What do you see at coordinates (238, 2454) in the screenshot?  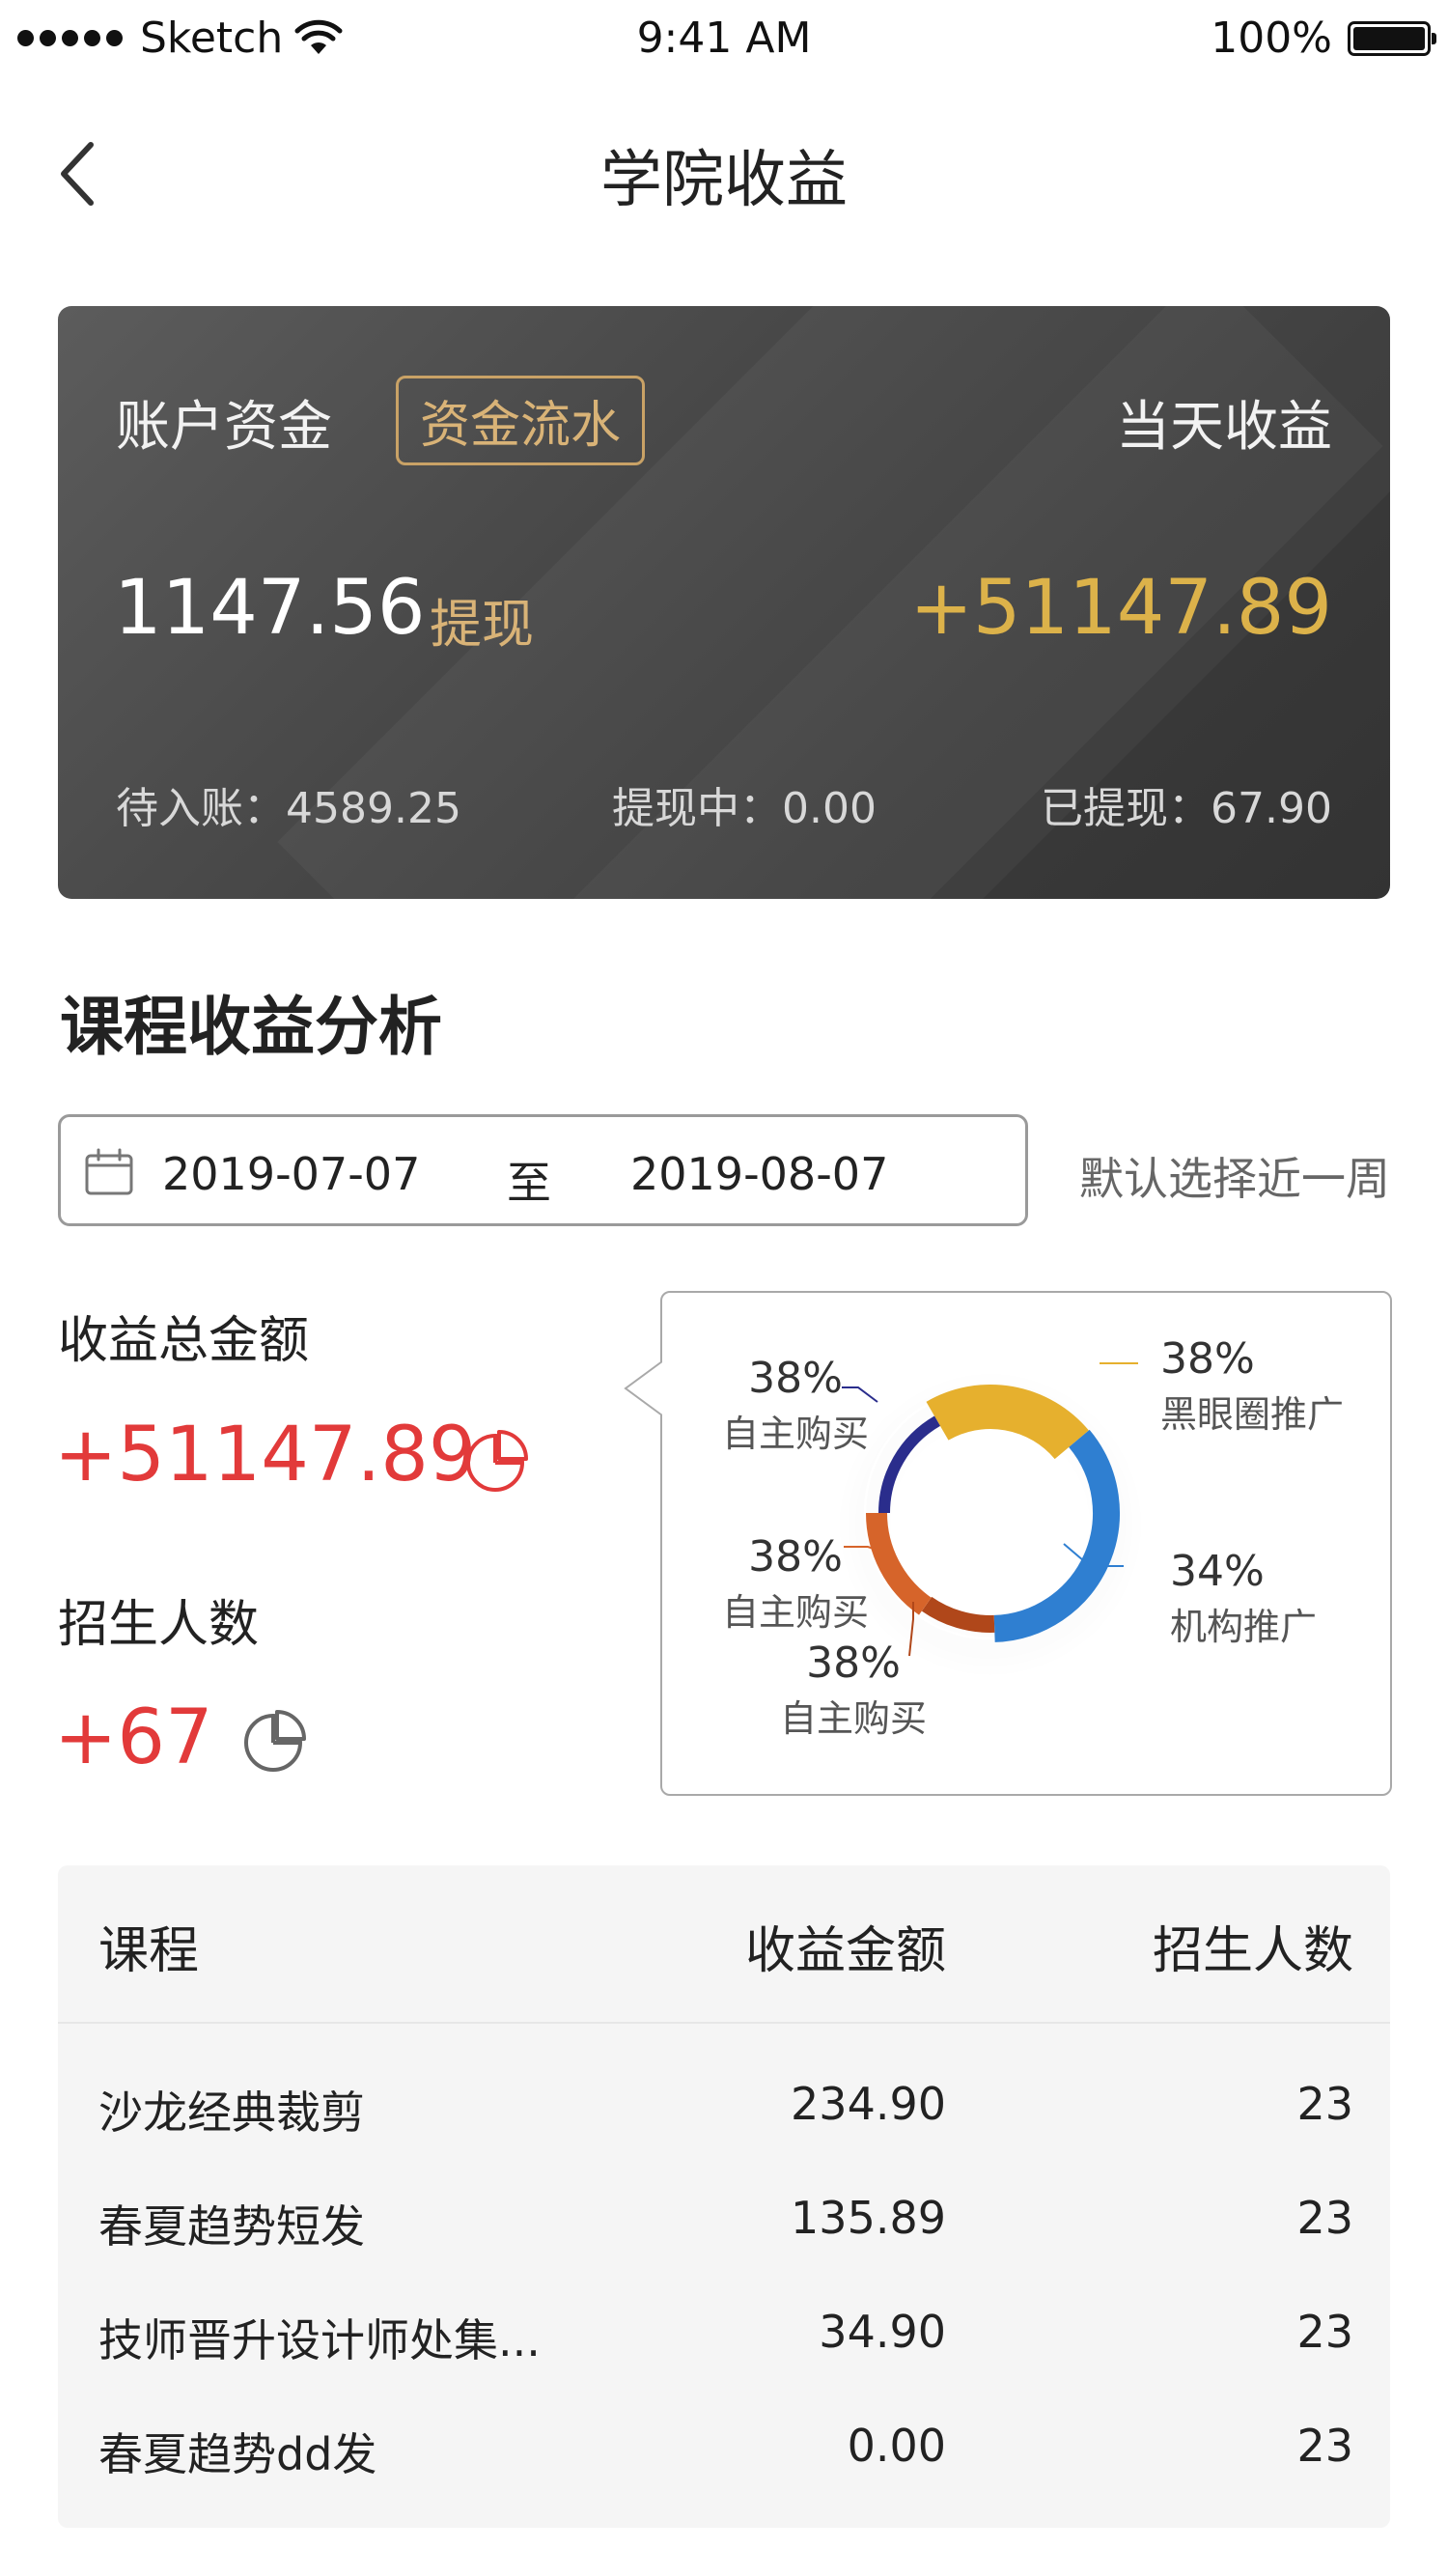 I see `table-row-course: 春夏趋势dd发` at bounding box center [238, 2454].